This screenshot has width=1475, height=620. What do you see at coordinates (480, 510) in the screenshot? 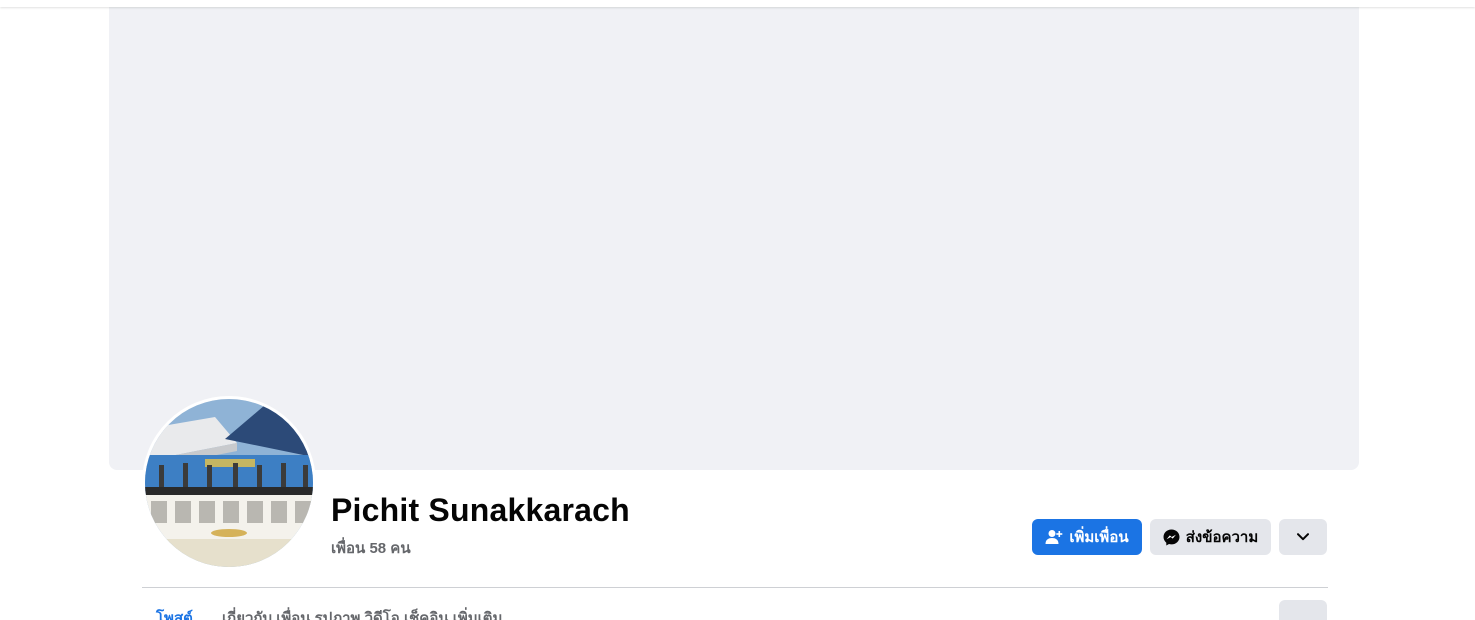
I see `profile-name: Pichit Sunakkarach` at bounding box center [480, 510].